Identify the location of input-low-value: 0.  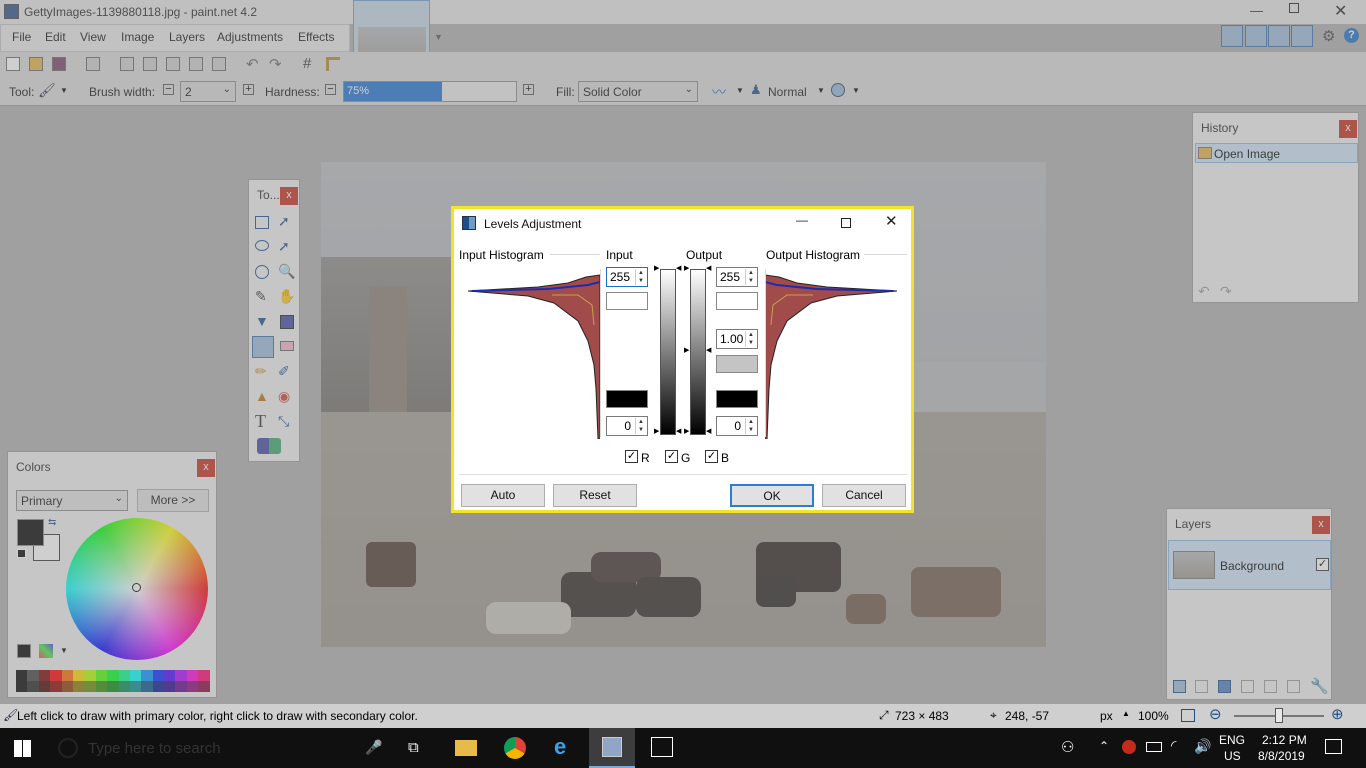
(627, 426).